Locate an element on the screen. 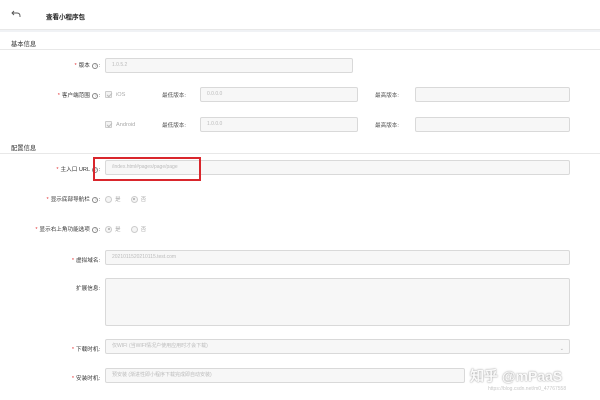 The image size is (600, 400). bottom-nav-radio-group: 是 否 is located at coordinates (130, 199).